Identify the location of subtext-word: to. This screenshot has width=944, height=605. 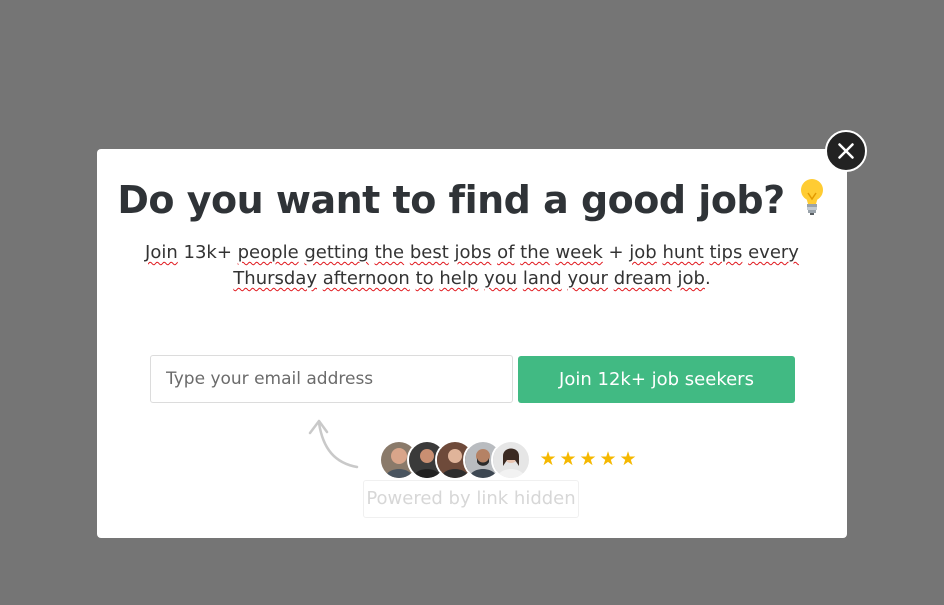
(424, 278).